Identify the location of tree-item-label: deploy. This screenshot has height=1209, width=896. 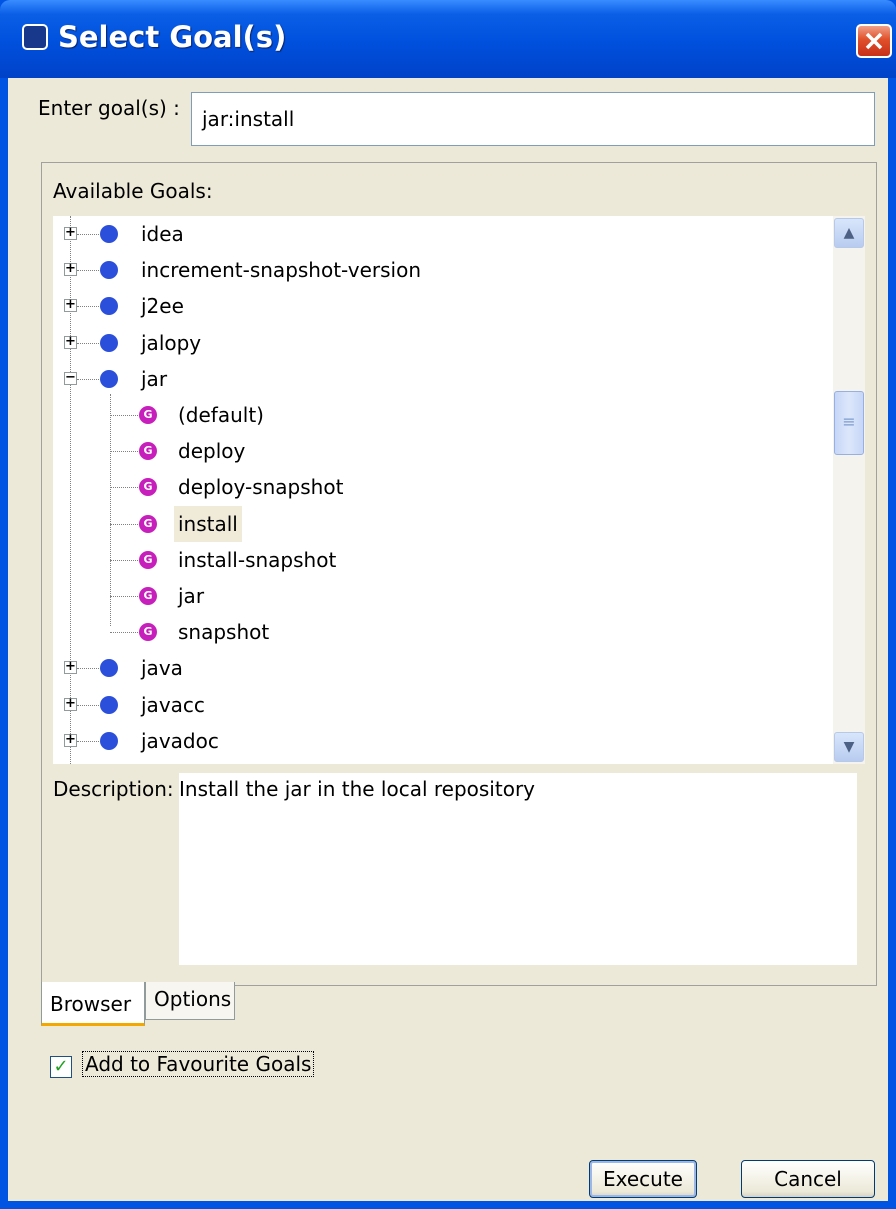
(212, 451).